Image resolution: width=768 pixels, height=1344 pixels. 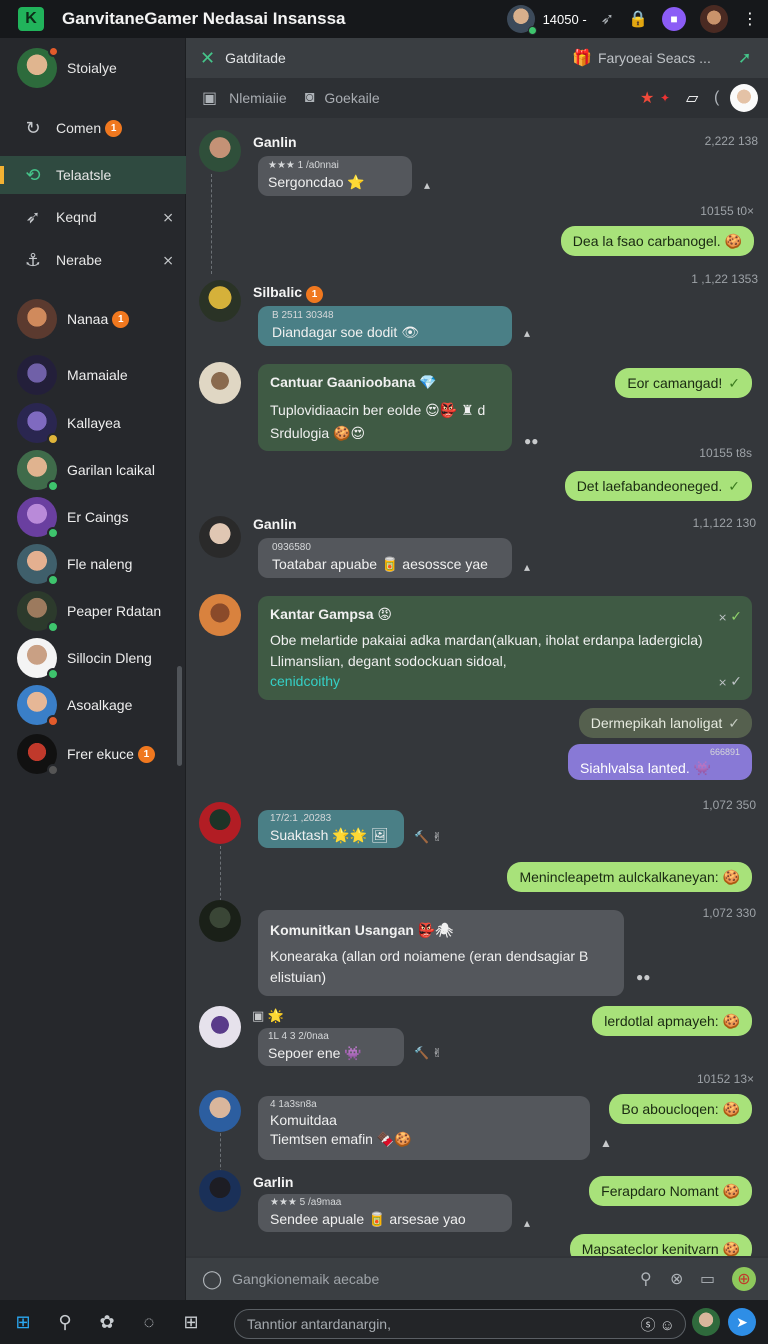 What do you see at coordinates (351, 98) in the screenshot?
I see `tab-goekaile: Goekaile` at bounding box center [351, 98].